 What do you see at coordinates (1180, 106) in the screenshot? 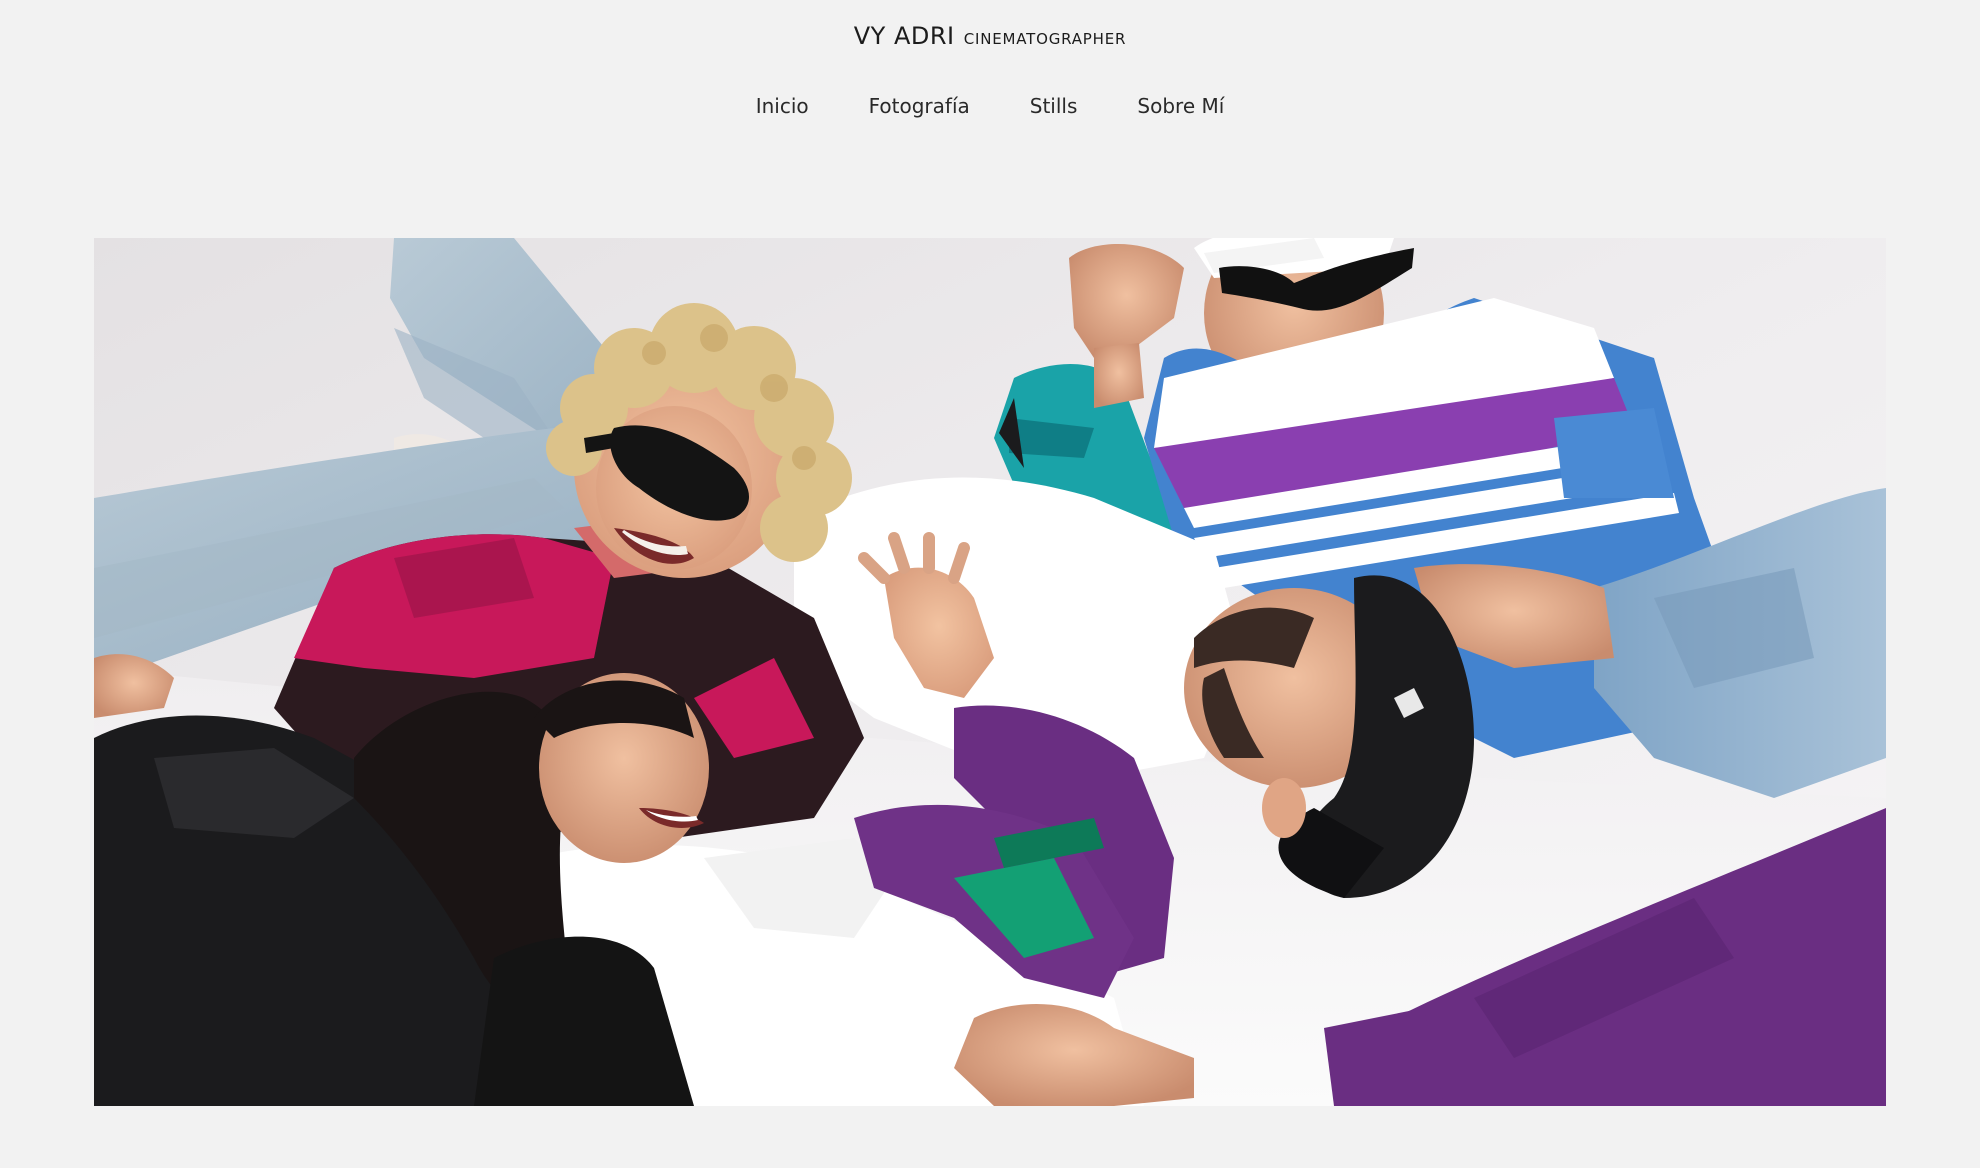
I see `nav-item-sobre-mi: Sobre Mí` at bounding box center [1180, 106].